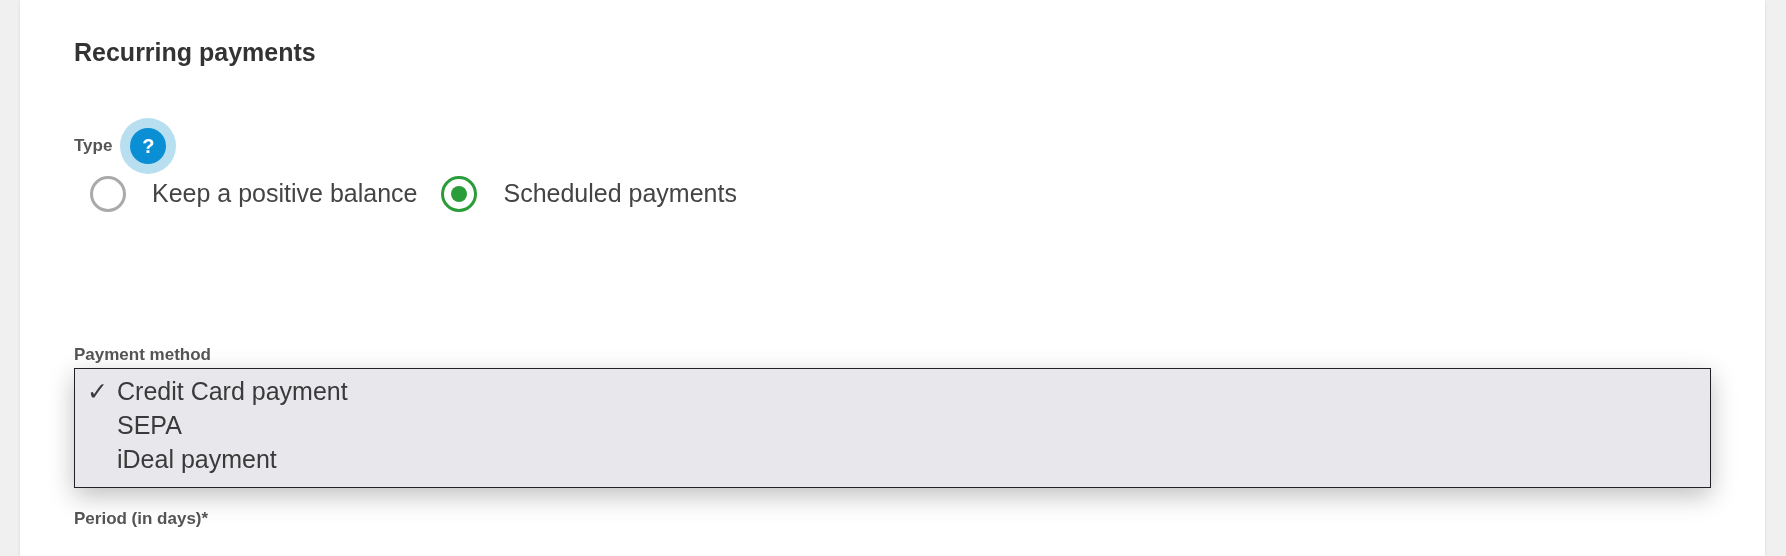 This screenshot has width=1786, height=556. Describe the element at coordinates (195, 52) in the screenshot. I see `section-title: Recurring payments` at that location.